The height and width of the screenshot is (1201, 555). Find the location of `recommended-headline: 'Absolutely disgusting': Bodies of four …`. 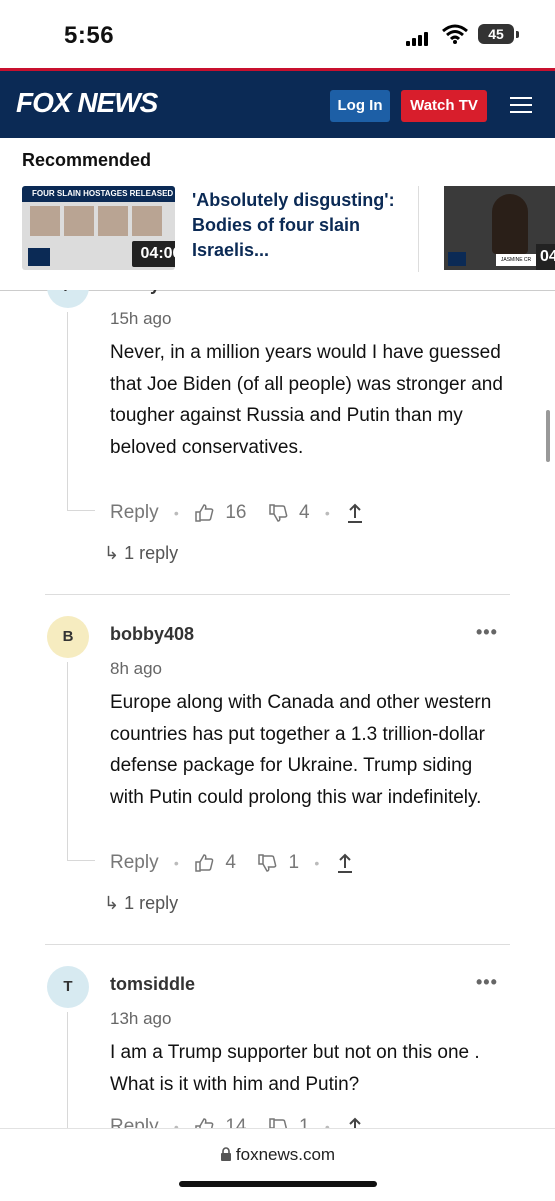

recommended-headline: 'Absolutely disgusting': Bodies of four … is located at coordinates (297, 225).